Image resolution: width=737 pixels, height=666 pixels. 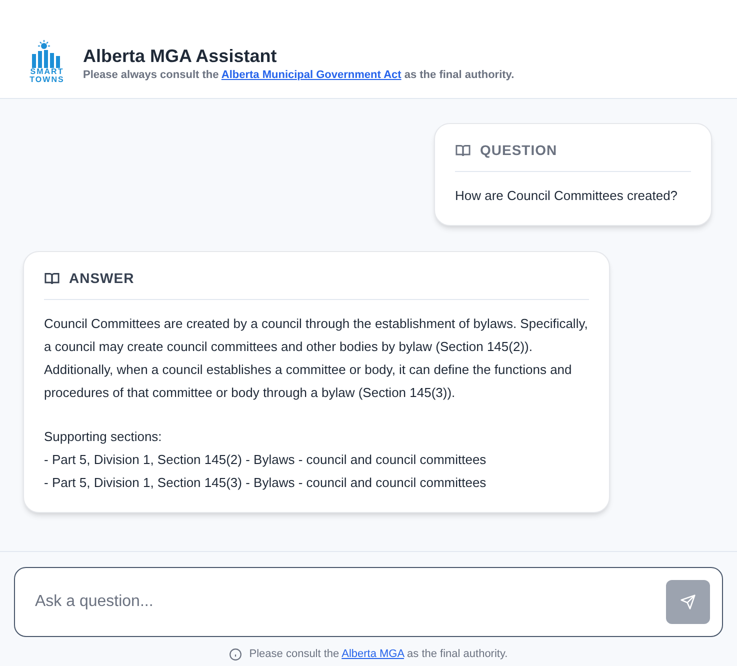 I want to click on footer-note: Please consult the Alberta MGA as the final authority., so click(x=378, y=654).